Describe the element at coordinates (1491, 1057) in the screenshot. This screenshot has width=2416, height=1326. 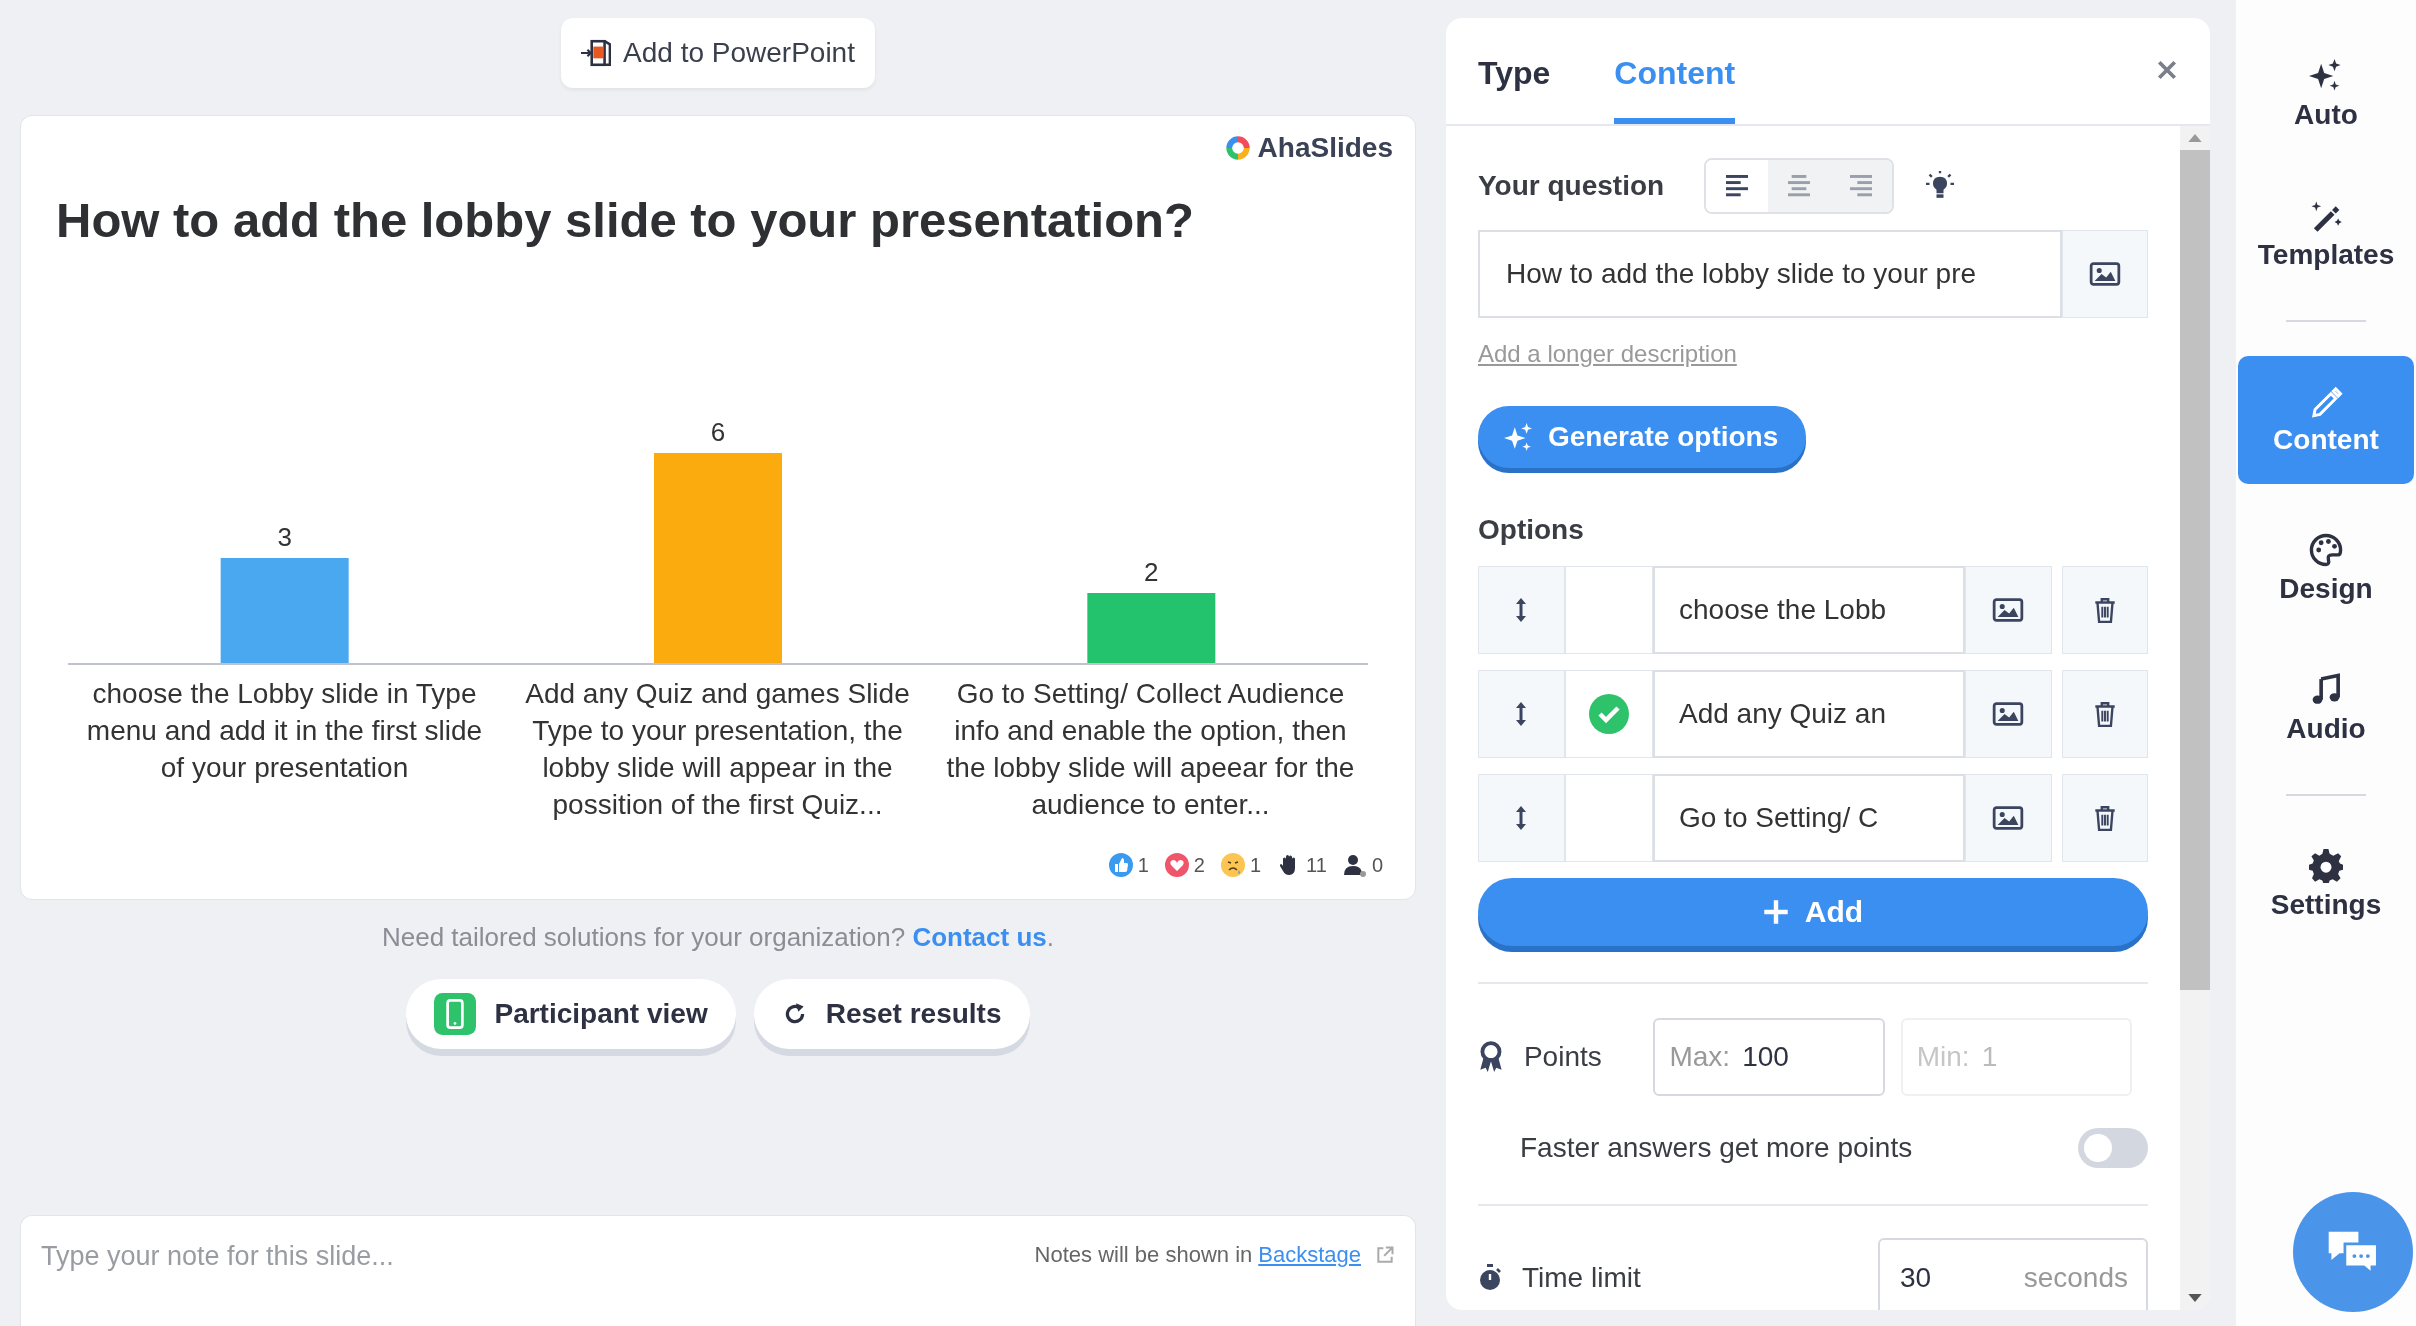
I see `award-ribbon-icon` at that location.